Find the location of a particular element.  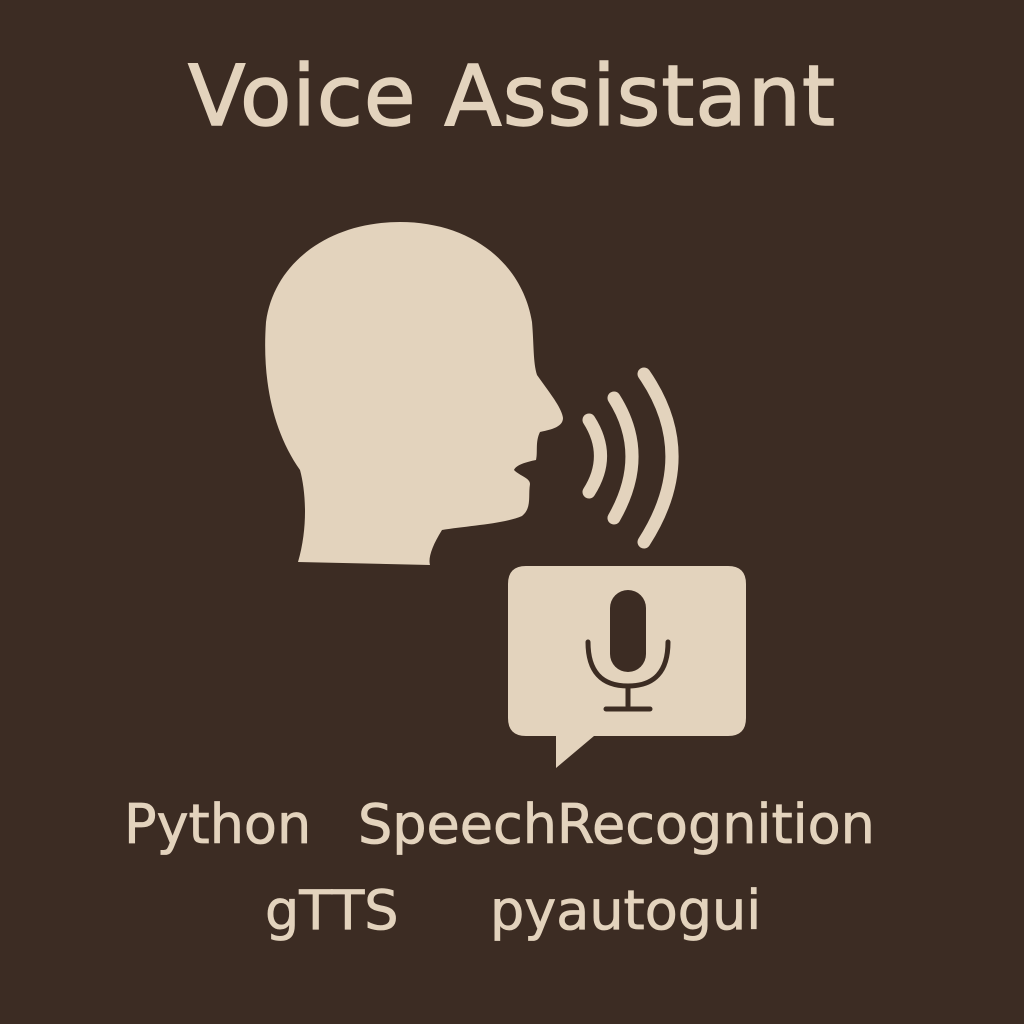

tag-python: Python is located at coordinates (218, 824).